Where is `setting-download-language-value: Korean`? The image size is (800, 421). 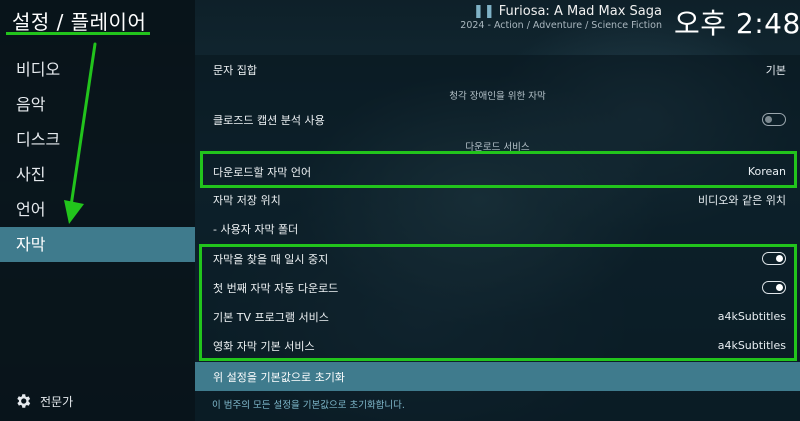 setting-download-language-value: Korean is located at coordinates (766, 171).